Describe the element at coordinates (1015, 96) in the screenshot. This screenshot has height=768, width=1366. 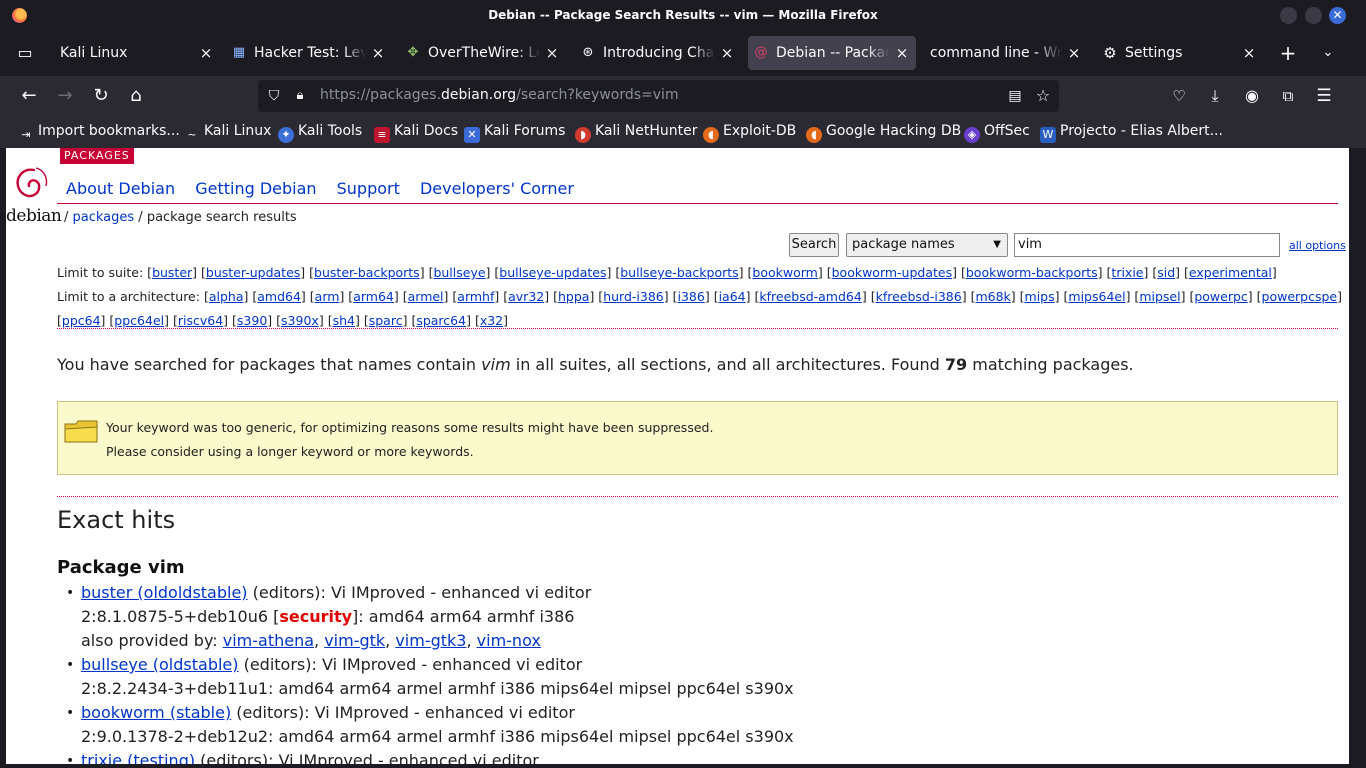
I see `reader-view-icon: ▤` at that location.